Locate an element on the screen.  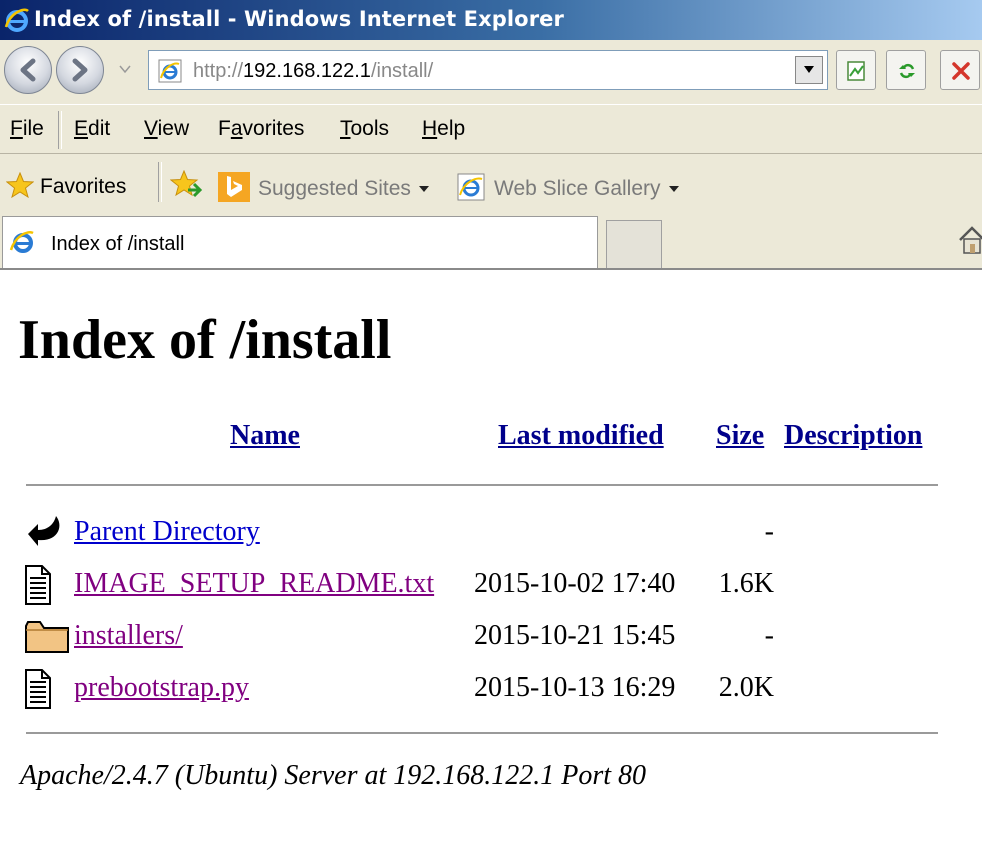
table-row: prebootstrap.py 2015-10-13 16:29 2.0K is located at coordinates (491, 690).